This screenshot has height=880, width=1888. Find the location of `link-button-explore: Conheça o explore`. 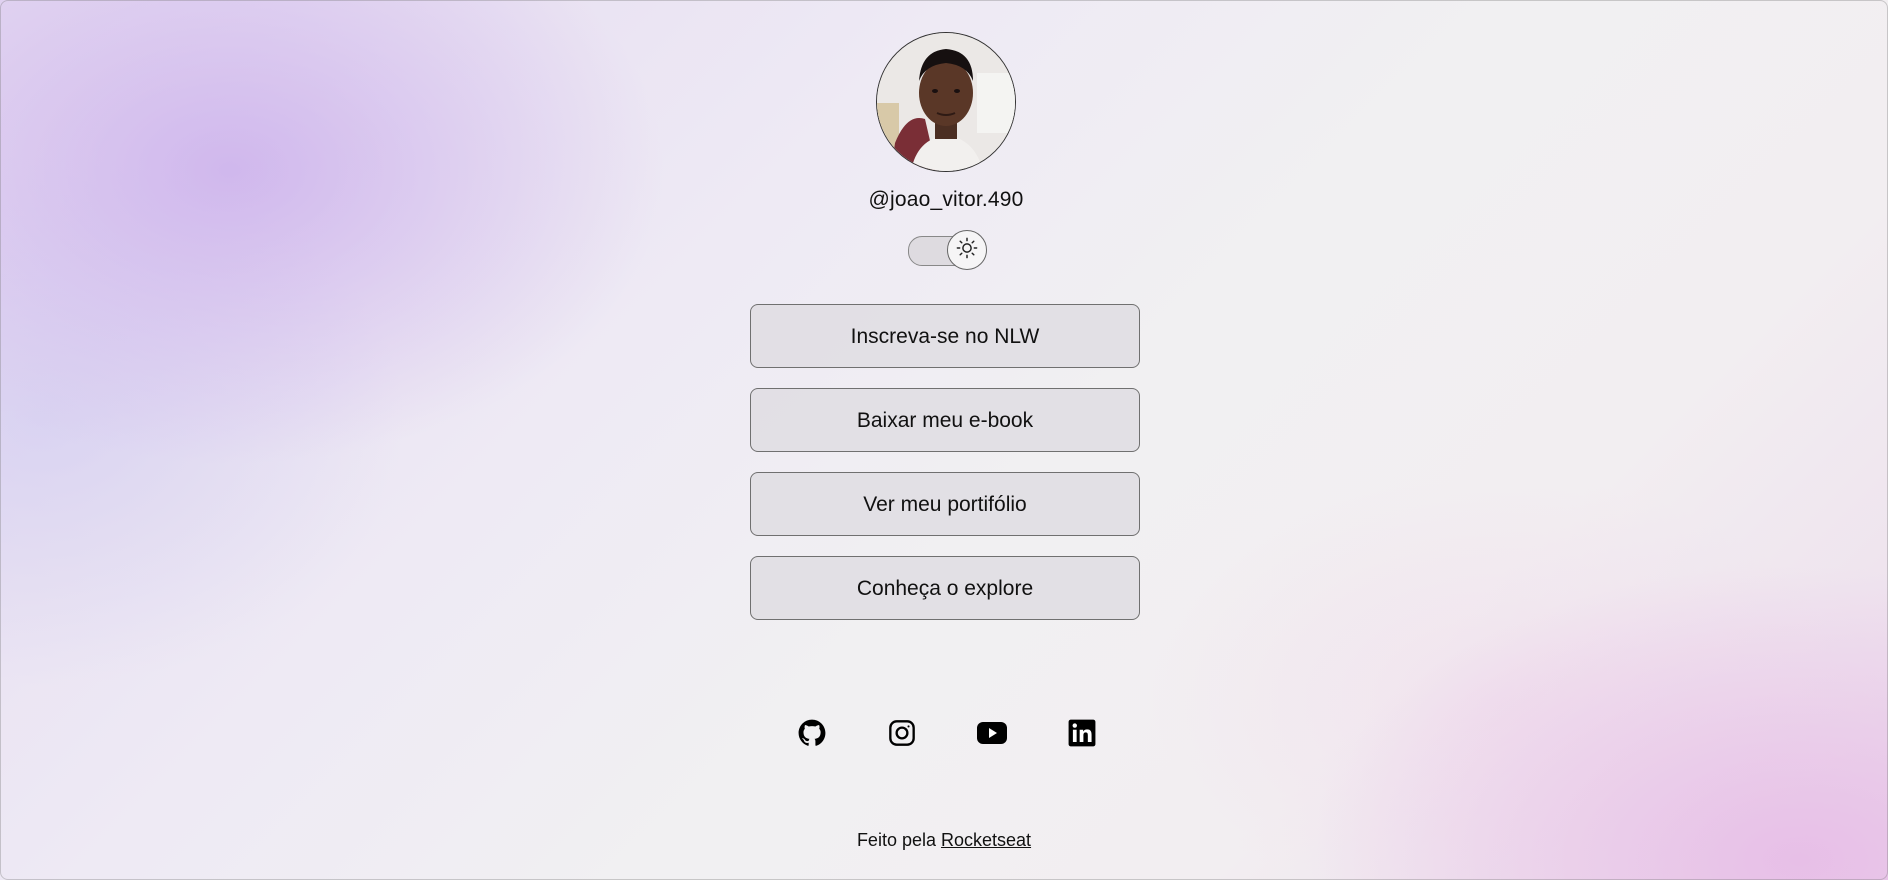

link-button-explore: Conheça o explore is located at coordinates (945, 588).